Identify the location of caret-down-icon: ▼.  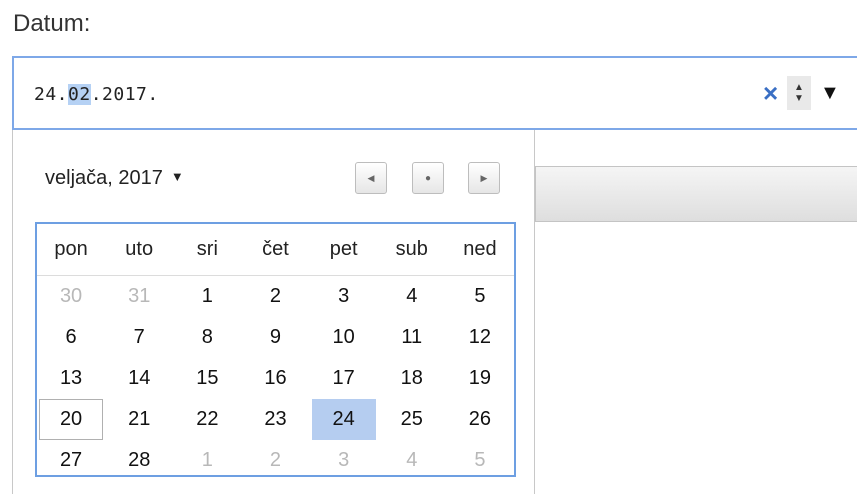
(177, 176).